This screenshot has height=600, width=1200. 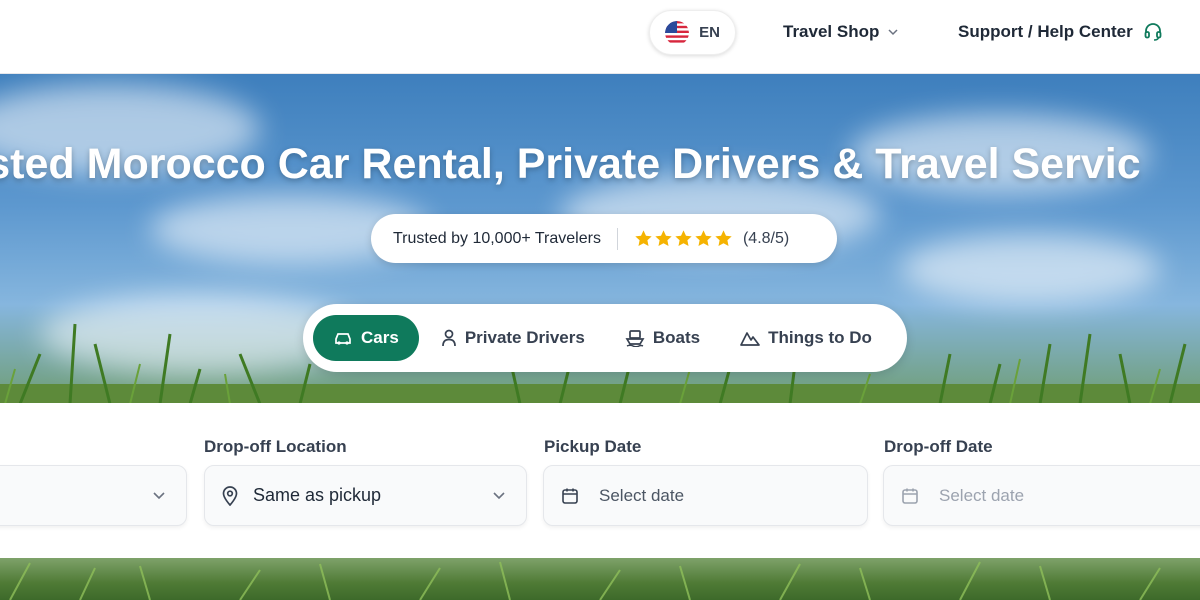 I want to click on tab-things-to-do: Things to Do, so click(x=806, y=338).